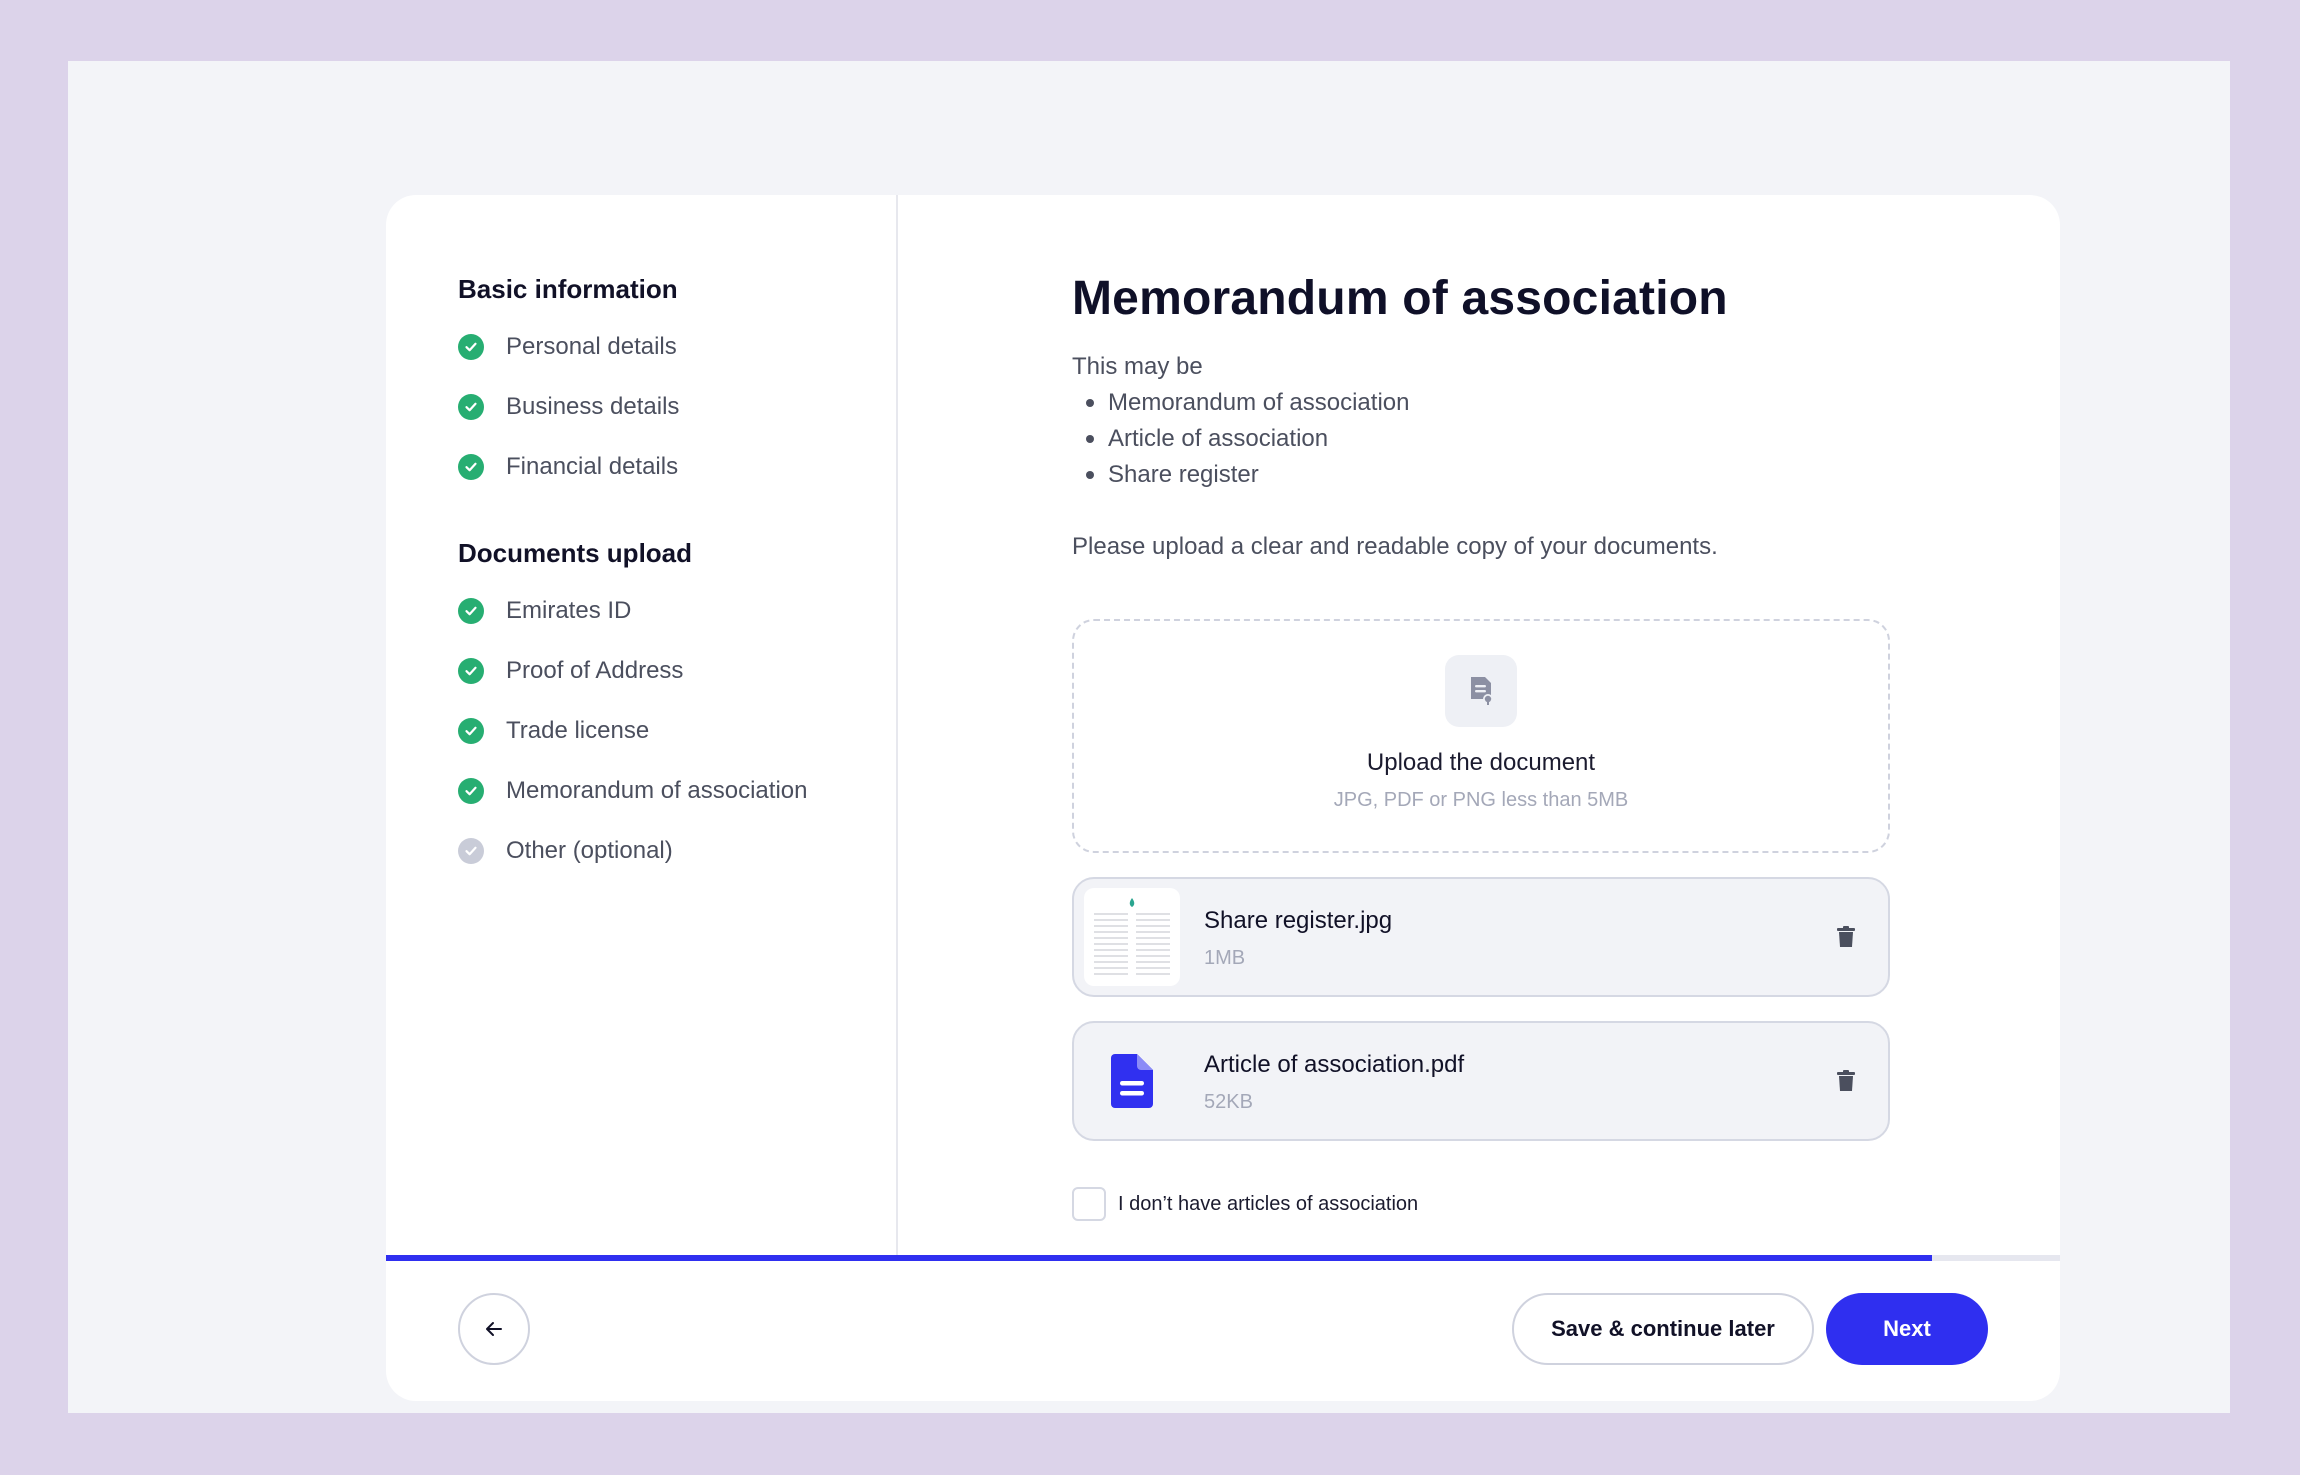 The image size is (2300, 1475). I want to click on list-item: Memorandum of association, so click(1573, 403).